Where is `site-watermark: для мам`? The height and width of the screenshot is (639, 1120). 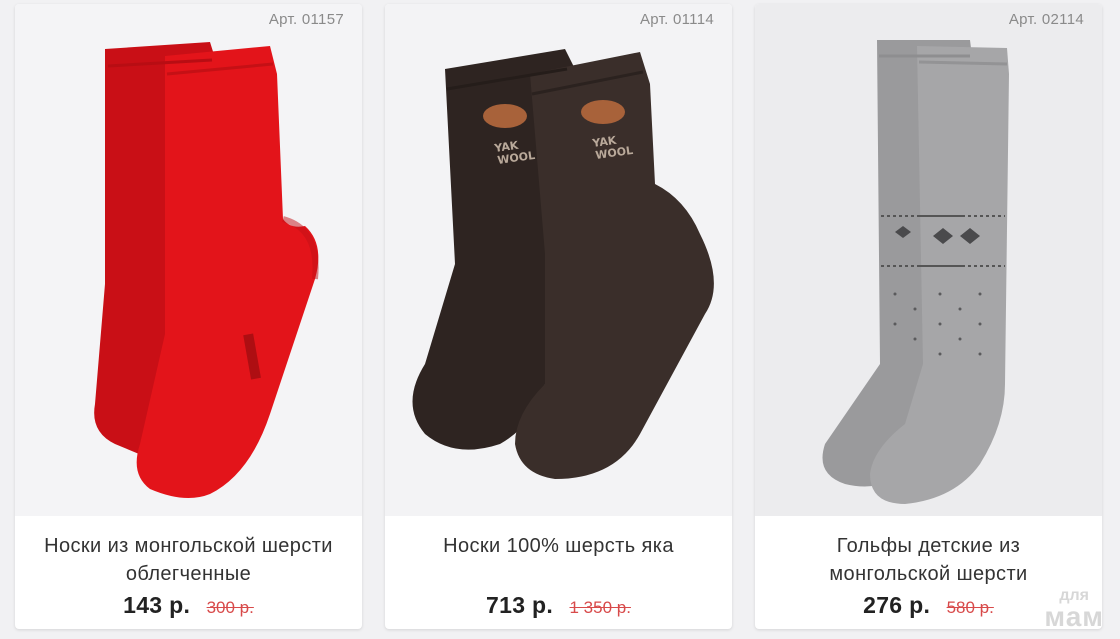 site-watermark: для мам is located at coordinates (1074, 610).